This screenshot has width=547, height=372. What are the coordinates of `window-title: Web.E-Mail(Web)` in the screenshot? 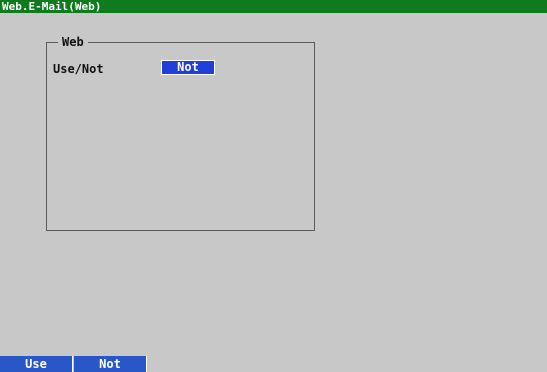 It's located at (273, 6).